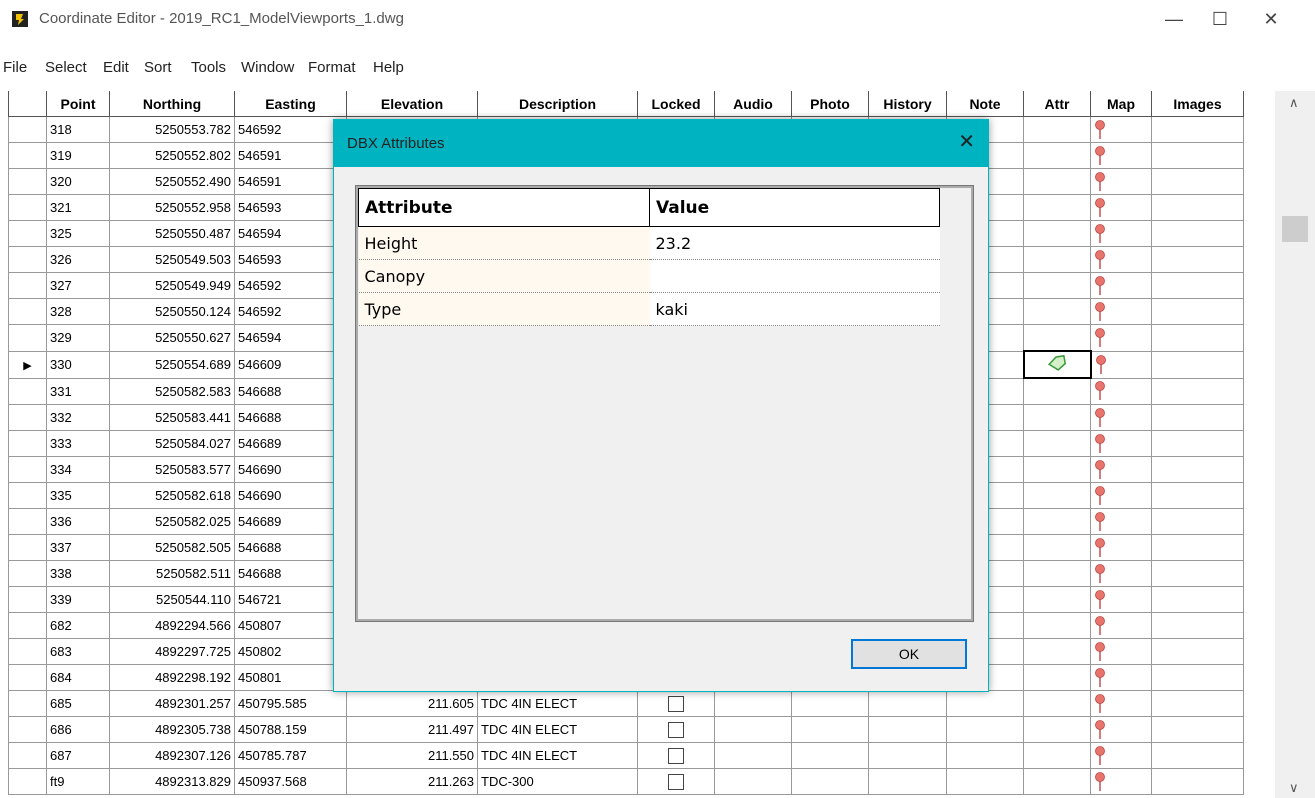  What do you see at coordinates (78, 599) in the screenshot?
I see `cell-point: 339` at bounding box center [78, 599].